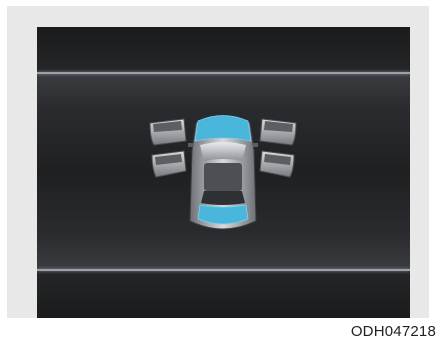  I want to click on left-mirror, so click(190, 145).